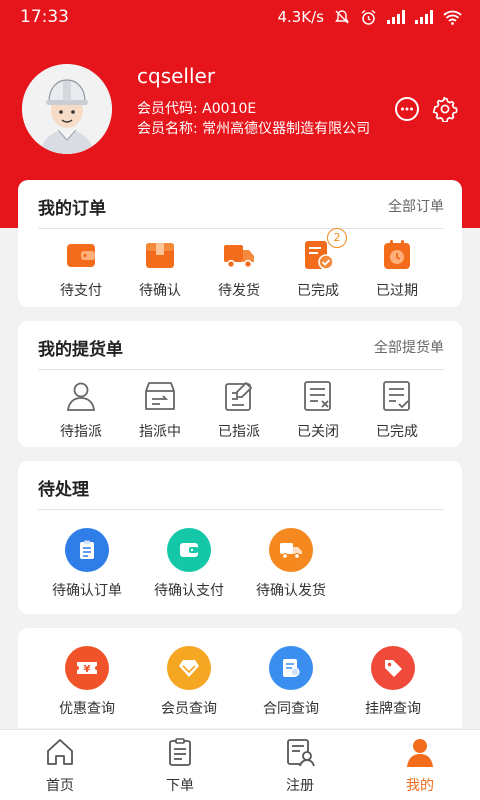  What do you see at coordinates (239, 291) in the screenshot?
I see `order-item-label: 待发货` at bounding box center [239, 291].